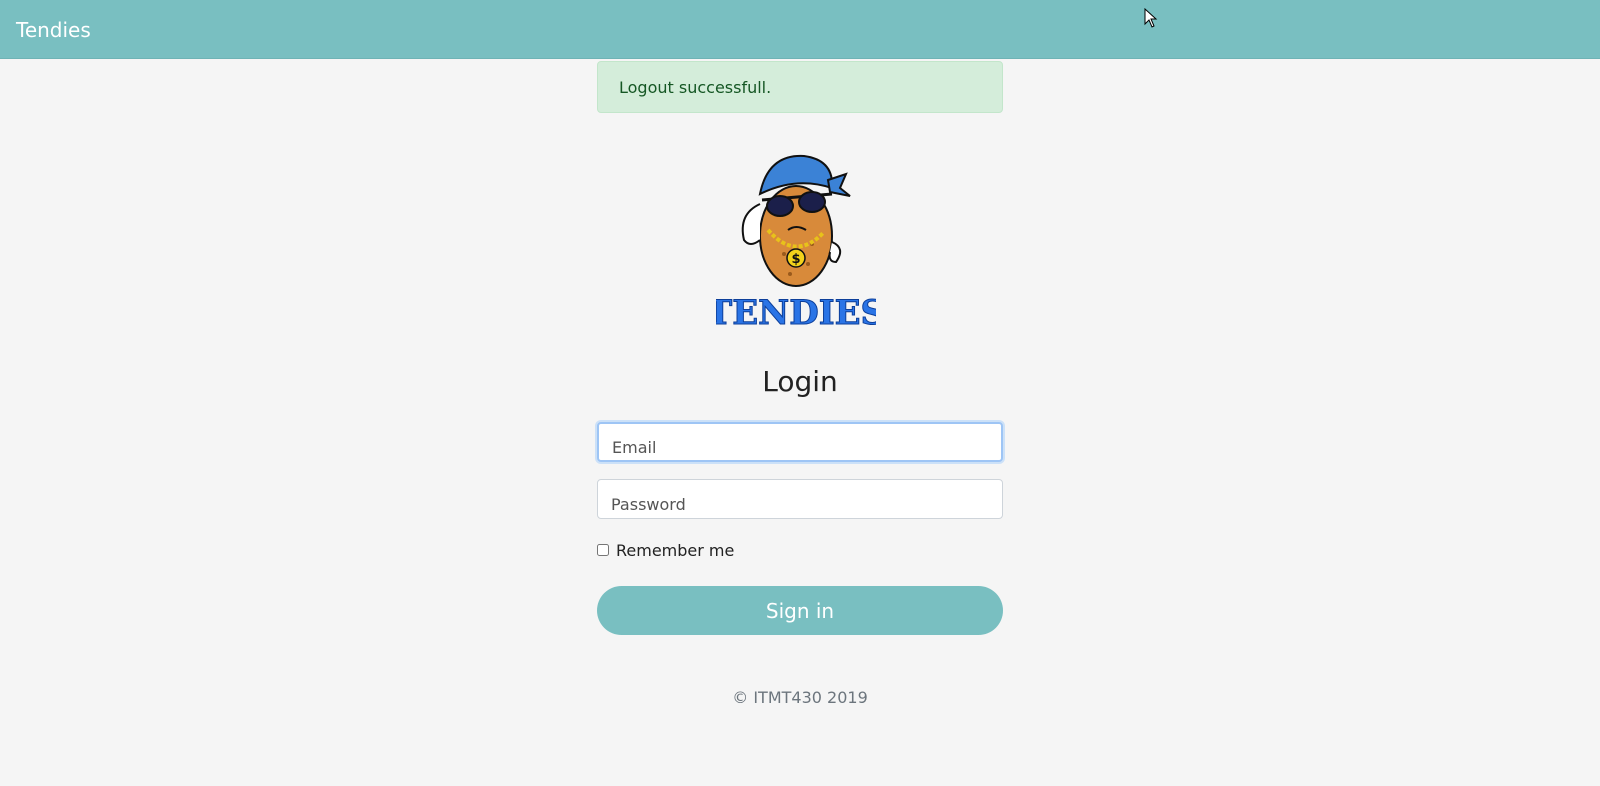 This screenshot has width=1600, height=786. What do you see at coordinates (675, 550) in the screenshot?
I see `remember-me-label: Remember me` at bounding box center [675, 550].